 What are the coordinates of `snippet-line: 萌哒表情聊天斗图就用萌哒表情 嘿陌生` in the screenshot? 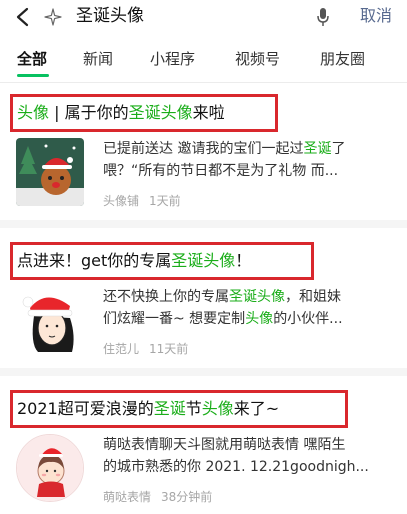 It's located at (253, 445).